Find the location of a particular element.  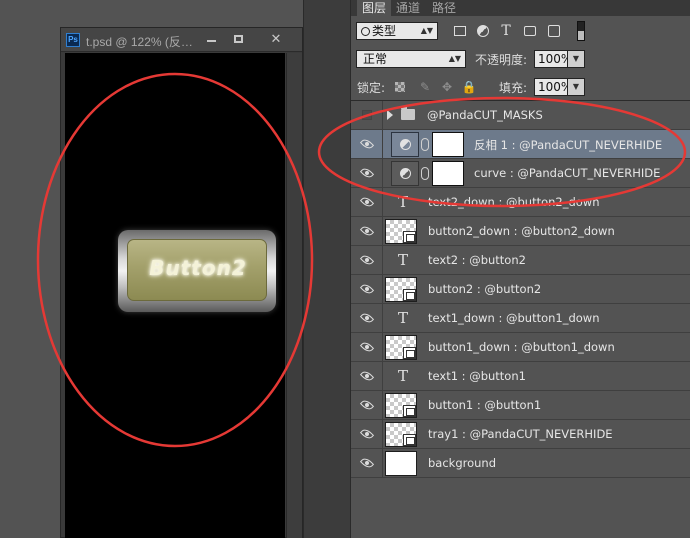

lock-icon: 🔒 is located at coordinates (469, 87).